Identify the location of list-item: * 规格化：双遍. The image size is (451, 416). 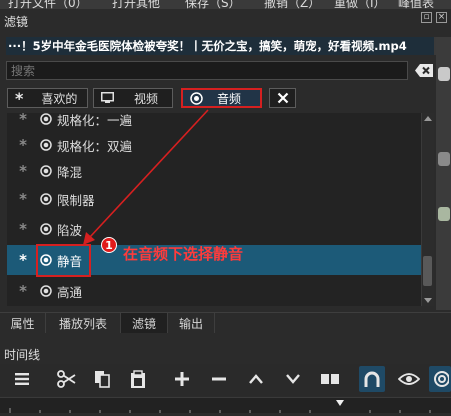
(214, 145).